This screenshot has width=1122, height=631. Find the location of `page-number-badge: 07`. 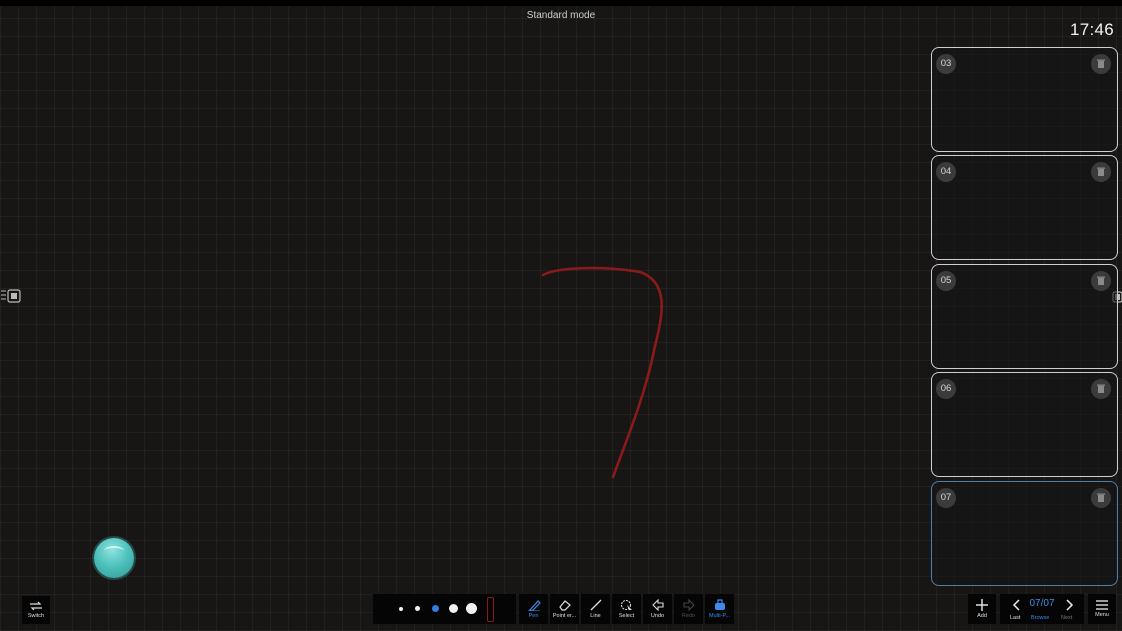

page-number-badge: 07 is located at coordinates (946, 498).